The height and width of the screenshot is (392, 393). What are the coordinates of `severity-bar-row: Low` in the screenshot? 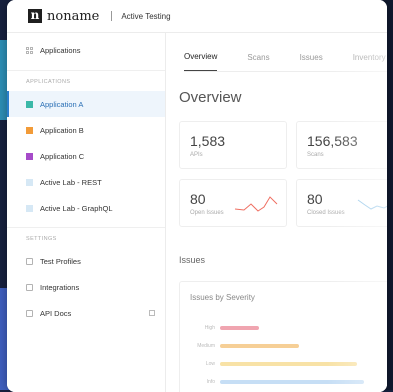 It's located at (268, 364).